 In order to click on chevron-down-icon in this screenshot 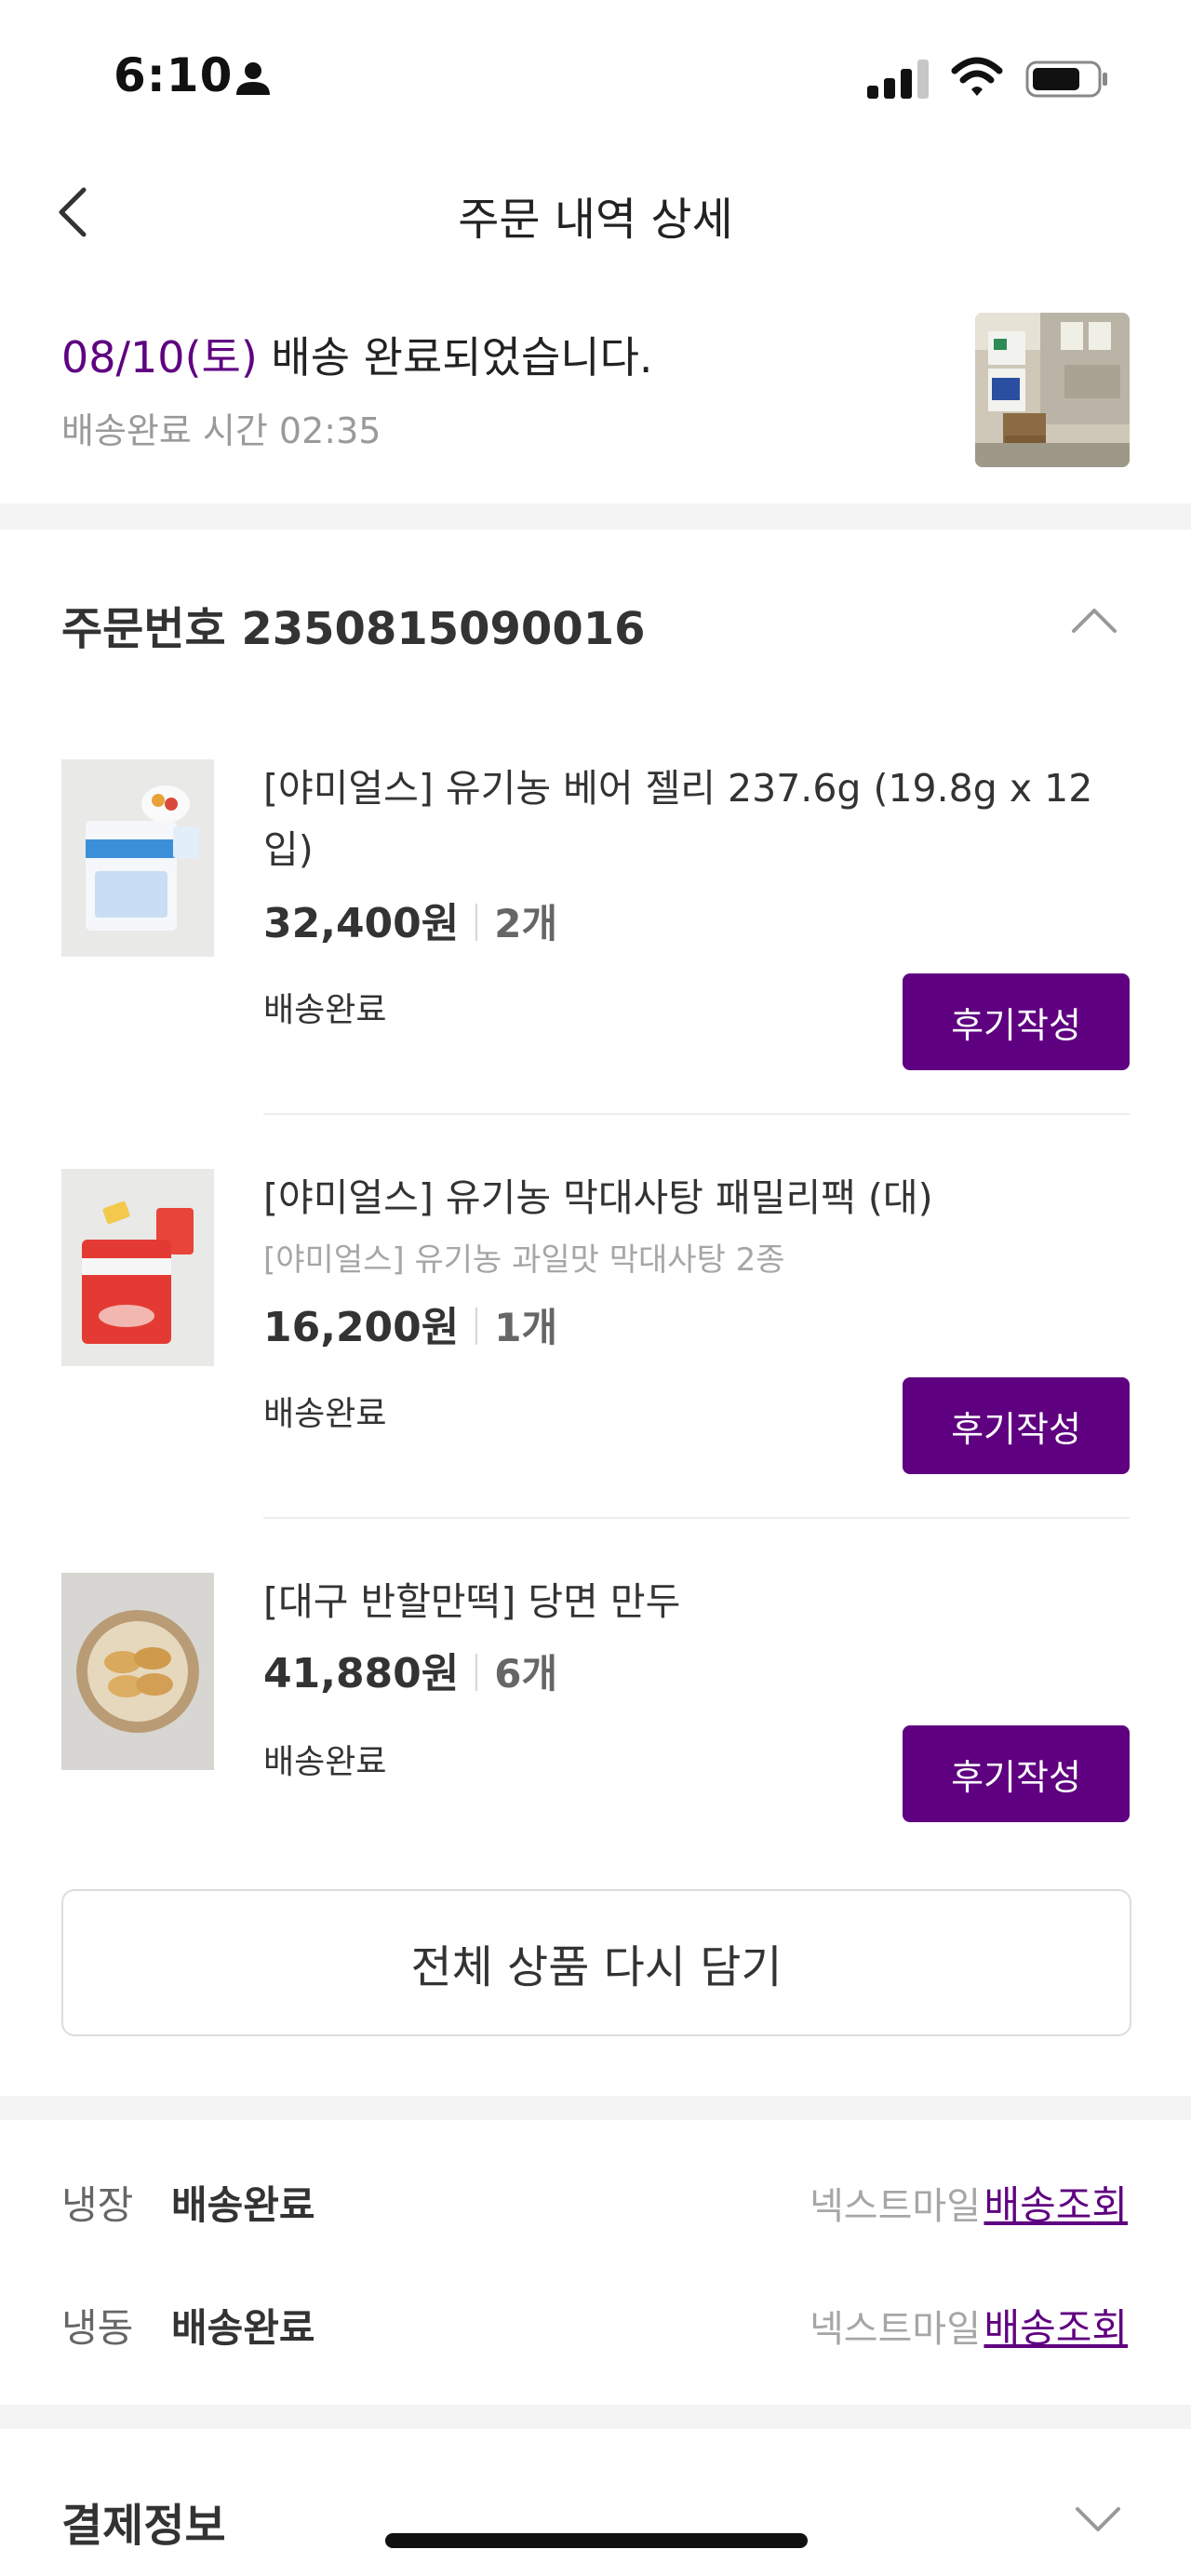, I will do `click(1098, 2520)`.